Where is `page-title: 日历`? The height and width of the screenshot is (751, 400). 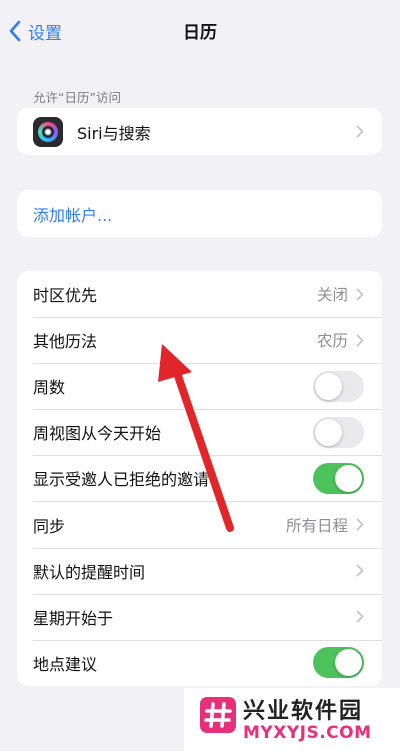 page-title: 日历 is located at coordinates (200, 33).